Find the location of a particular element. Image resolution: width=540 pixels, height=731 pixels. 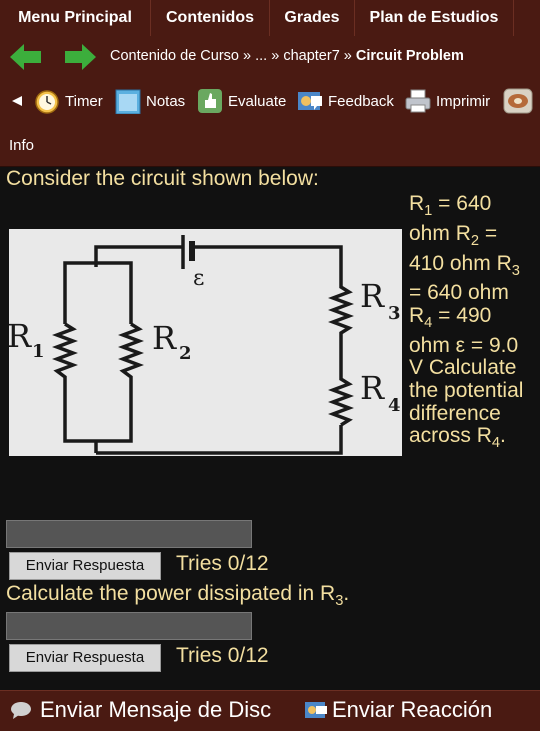

printer-icon is located at coordinates (418, 101).